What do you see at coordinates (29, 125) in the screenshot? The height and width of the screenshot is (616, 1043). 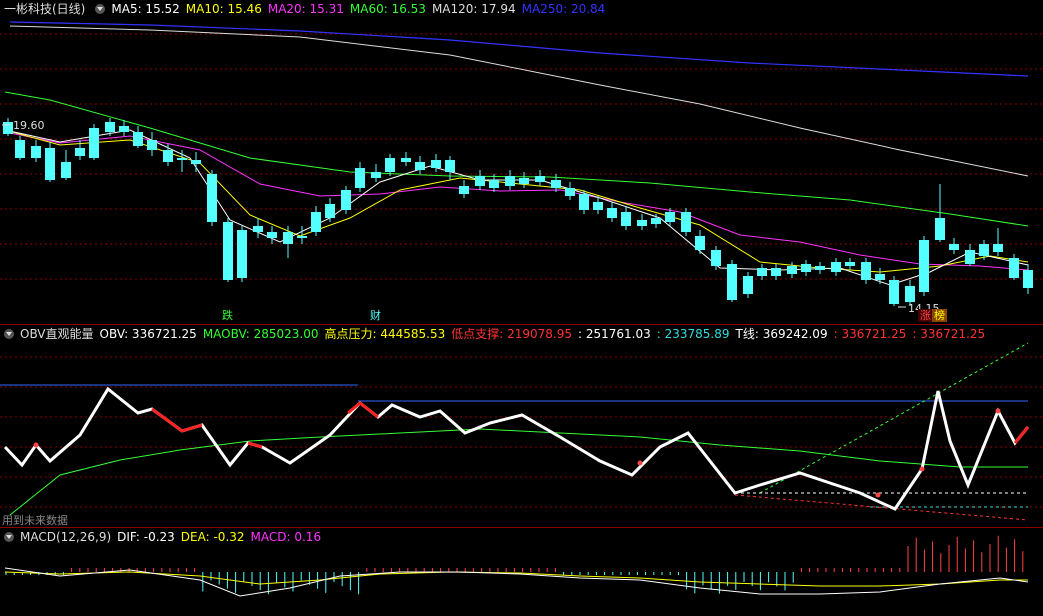 I see `high-price-label: 19.60` at bounding box center [29, 125].